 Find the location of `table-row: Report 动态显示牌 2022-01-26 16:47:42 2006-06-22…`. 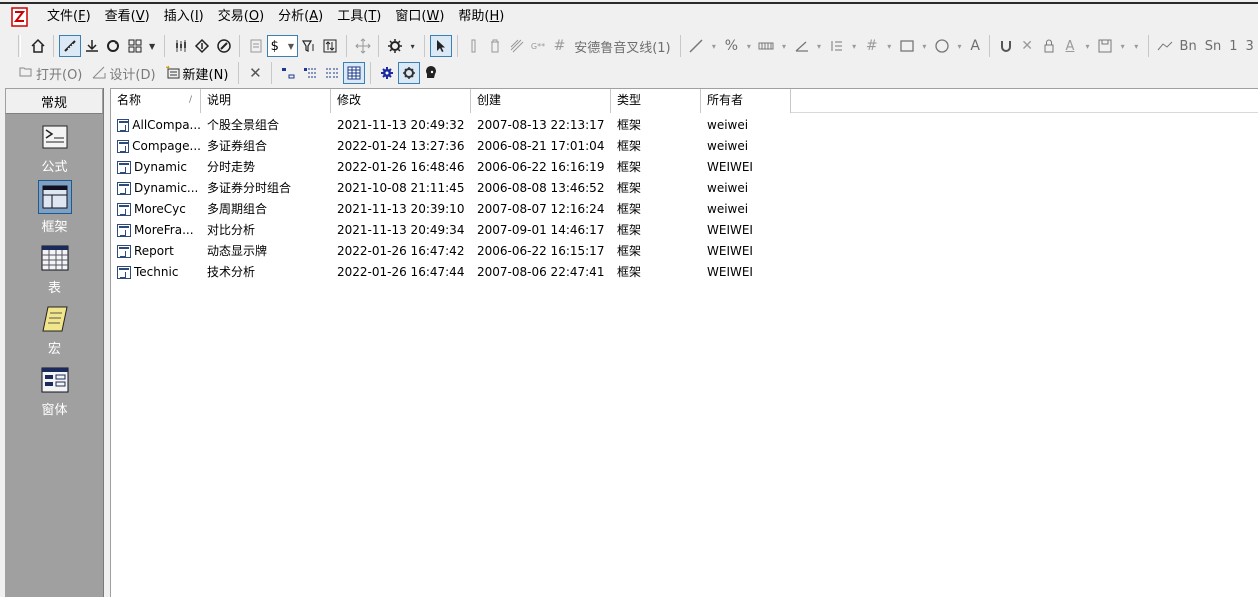

table-row: Report 动态显示牌 2022-01-26 16:47:42 2006-06-22… is located at coordinates (451, 251).